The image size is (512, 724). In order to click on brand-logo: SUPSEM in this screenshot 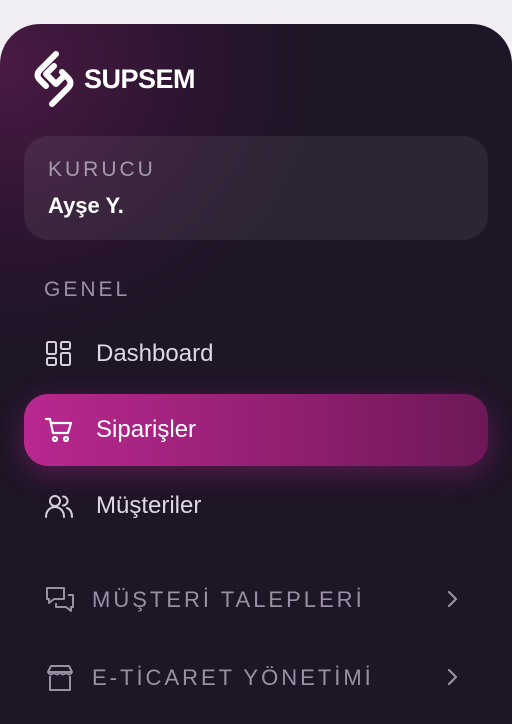, I will do `click(113, 79)`.